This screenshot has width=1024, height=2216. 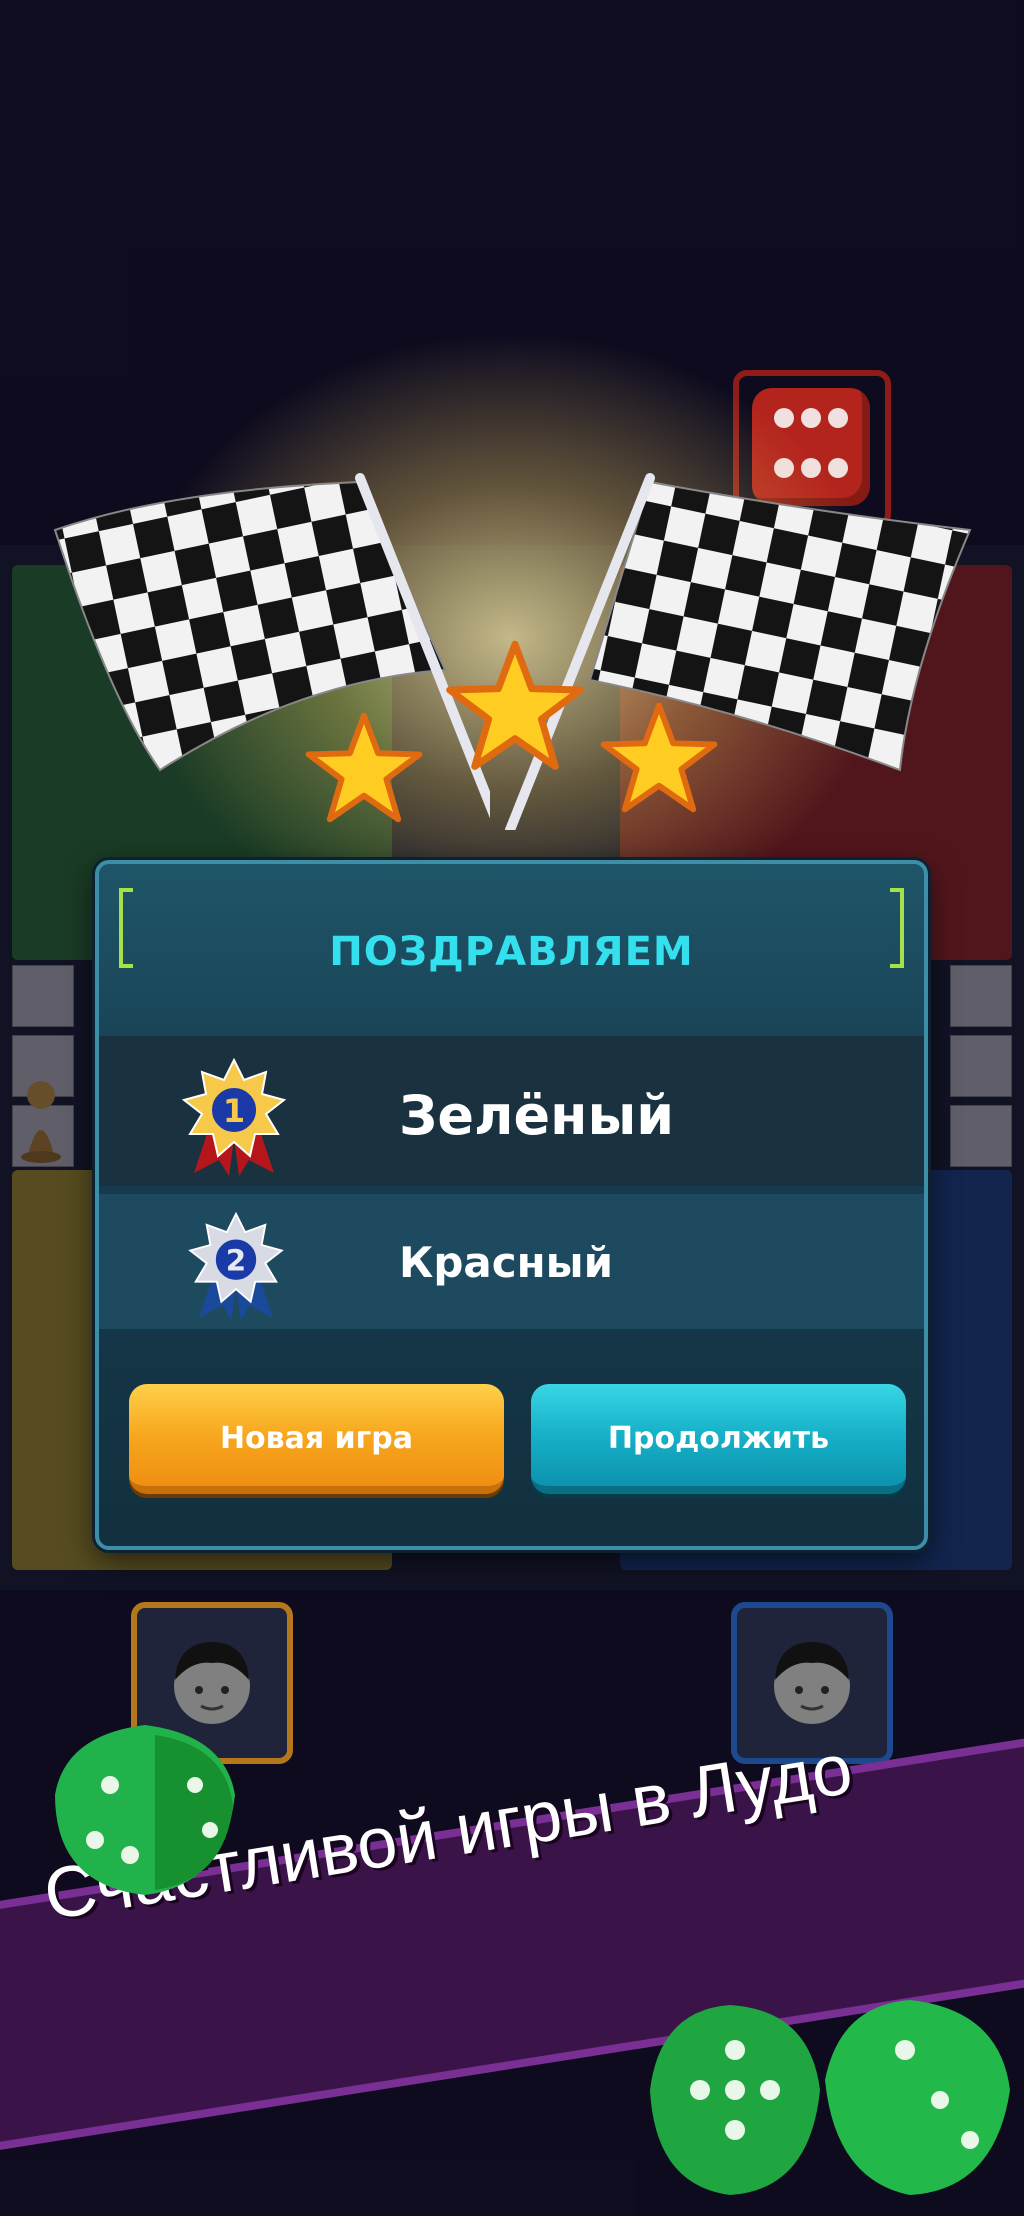 I want to click on dialog-header: ПОЗДРАВЛЯЕМ, so click(x=511, y=949).